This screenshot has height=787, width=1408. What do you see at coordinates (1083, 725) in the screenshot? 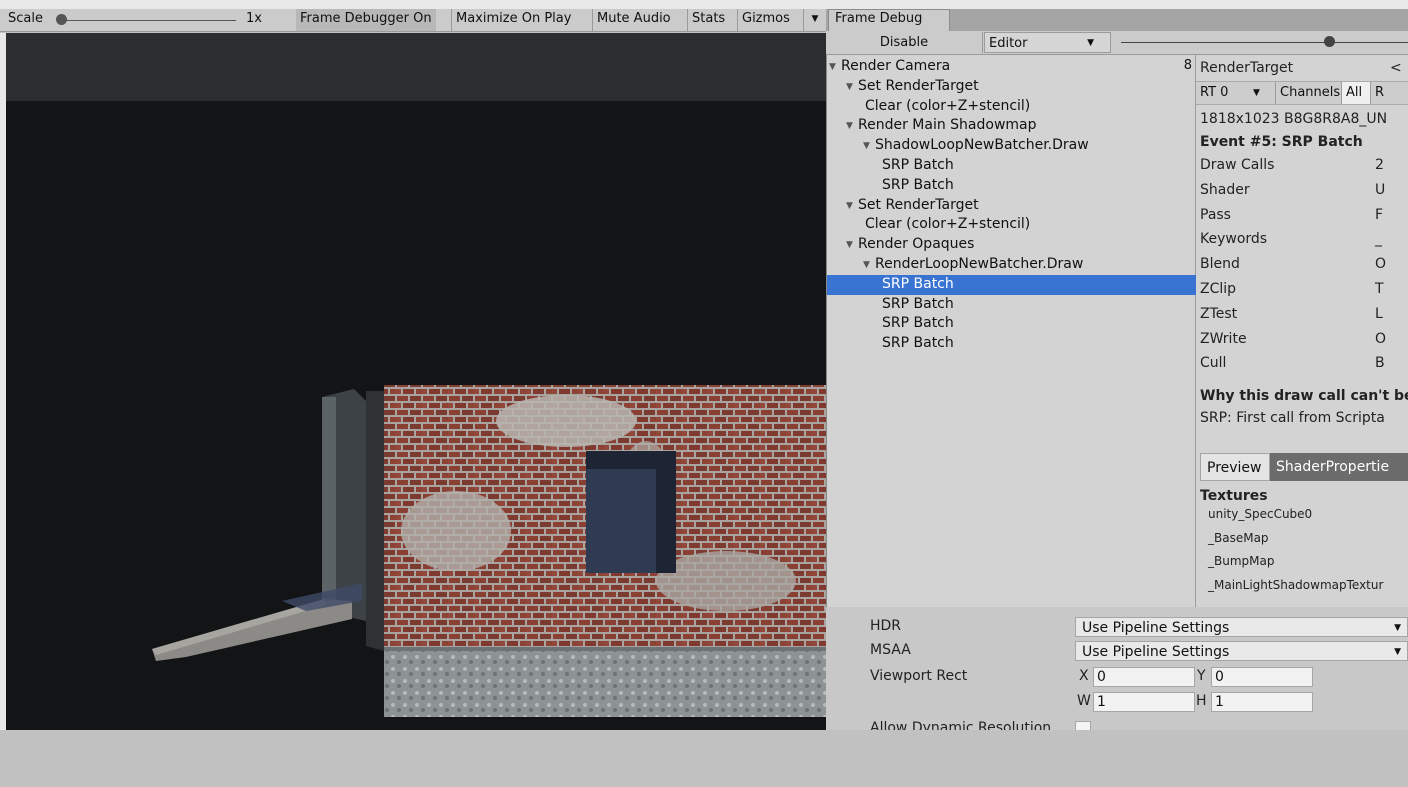
I see `dynamic-resolution-checkbox` at bounding box center [1083, 725].